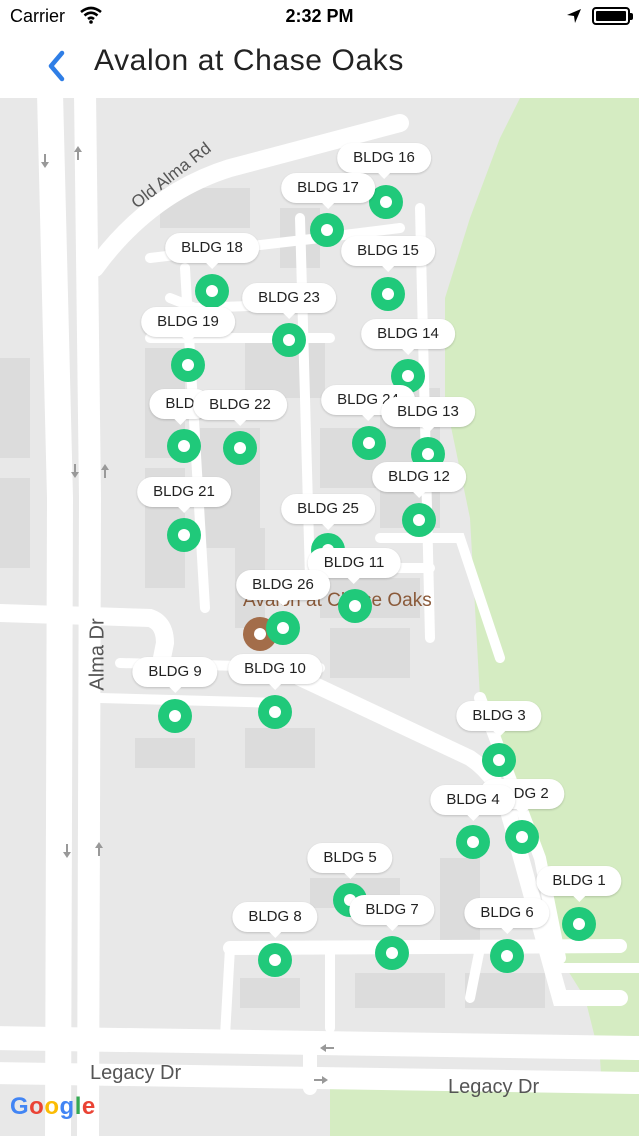 Image resolution: width=639 pixels, height=1136 pixels. What do you see at coordinates (175, 675) in the screenshot?
I see `building-callout: BLDG 9` at bounding box center [175, 675].